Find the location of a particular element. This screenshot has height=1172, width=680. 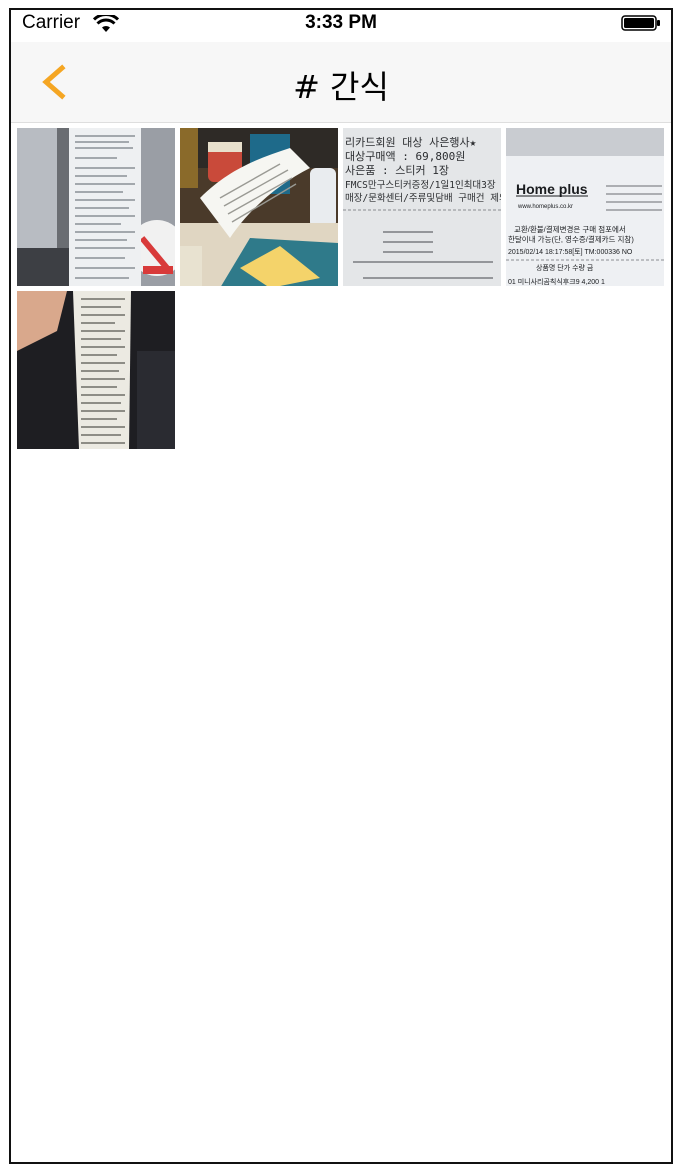

receipt-text-line: 한달이내 가능(단, 영수증/결제카드 지참) is located at coordinates (571, 239).